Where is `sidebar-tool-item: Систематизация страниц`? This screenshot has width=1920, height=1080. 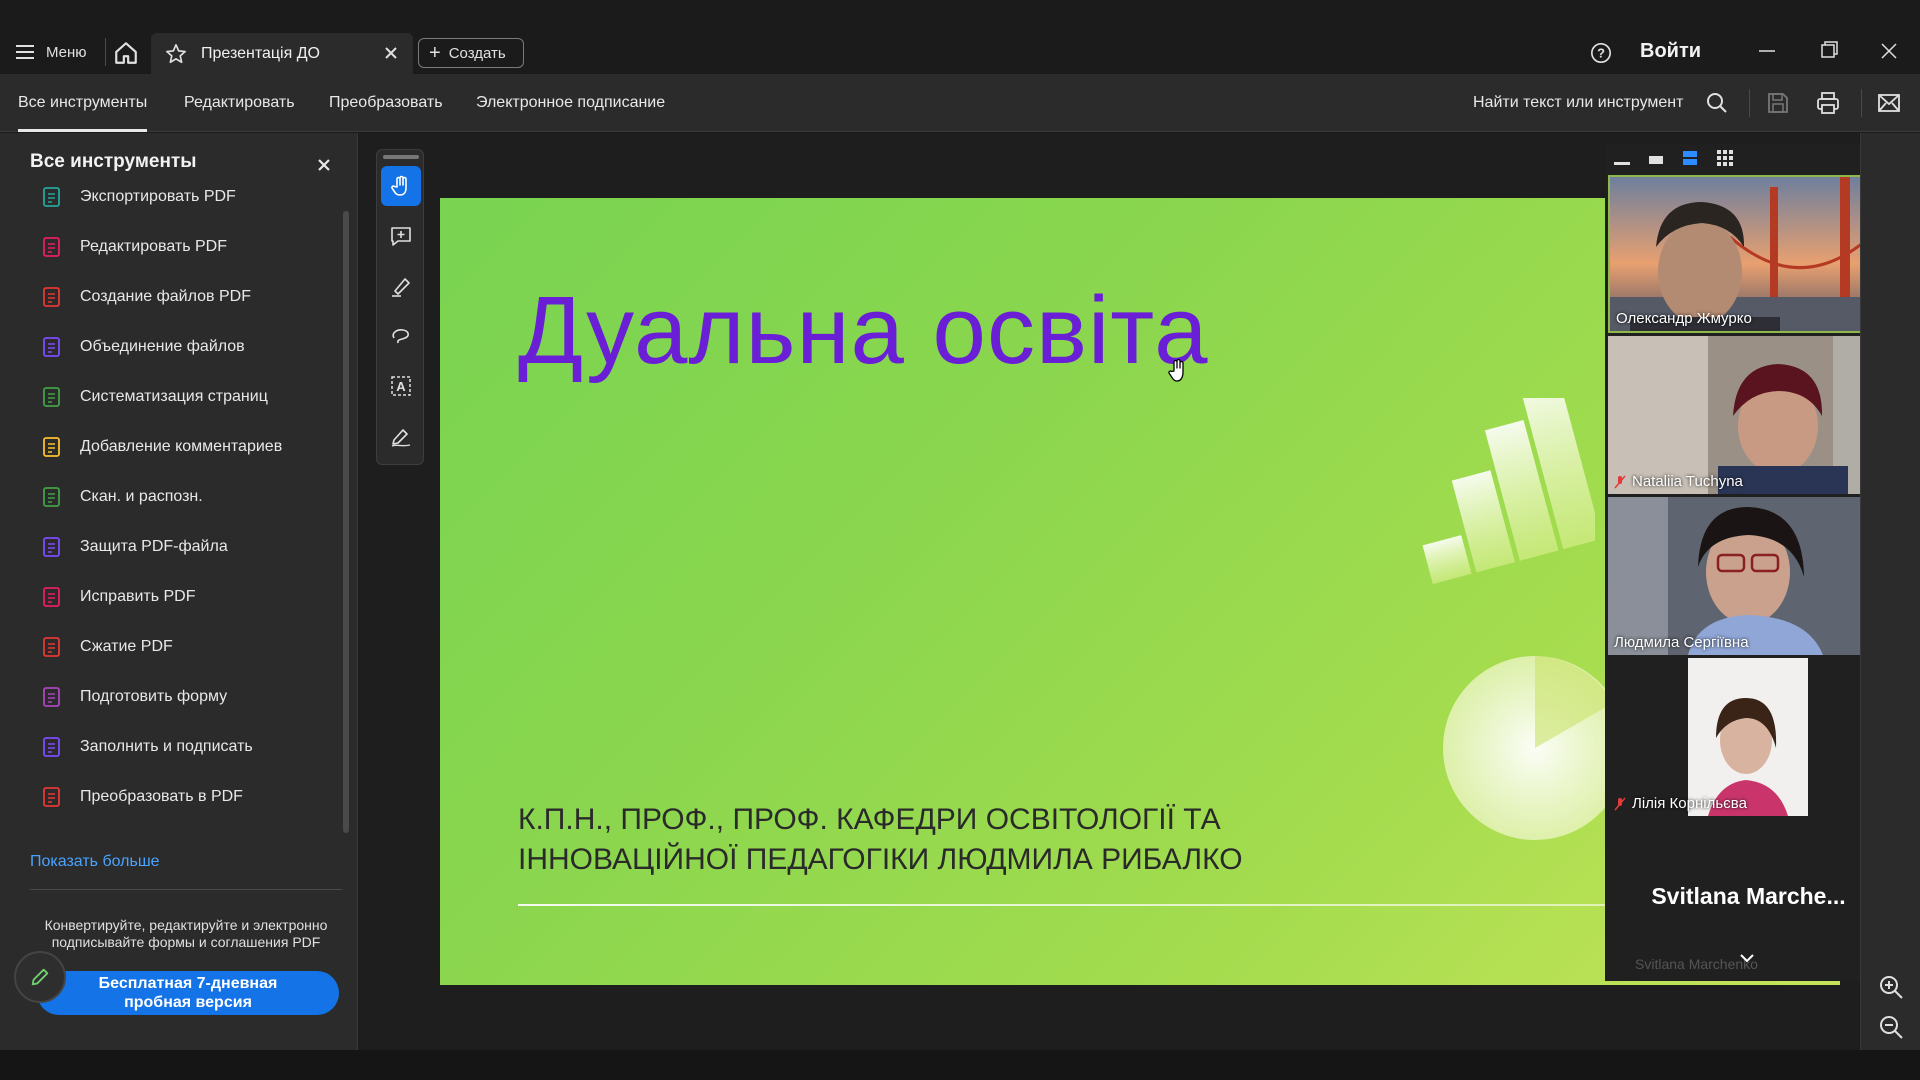
sidebar-tool-item: Систематизация страниц is located at coordinates (185, 397).